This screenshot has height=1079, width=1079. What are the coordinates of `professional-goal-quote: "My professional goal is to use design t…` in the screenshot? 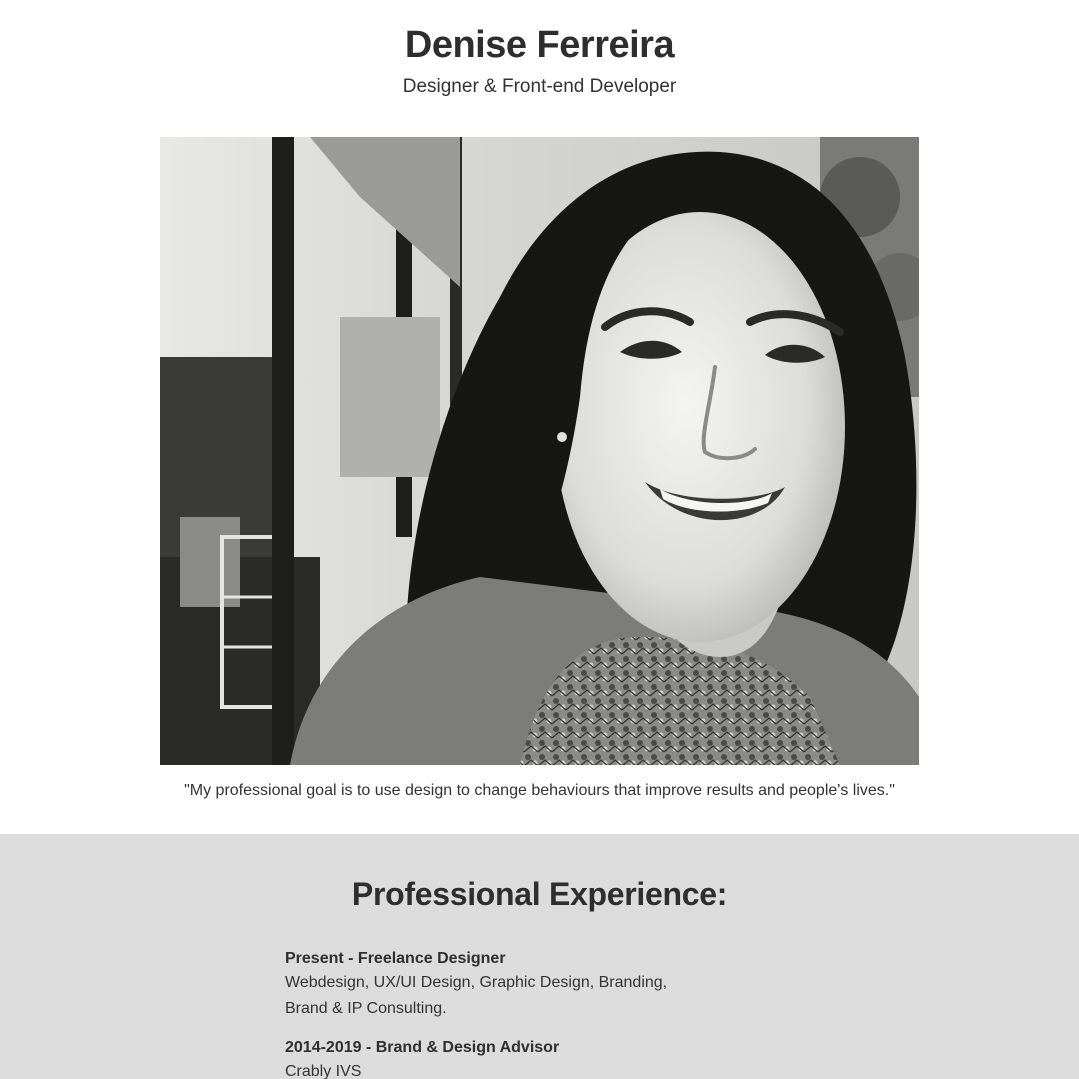 It's located at (539, 790).